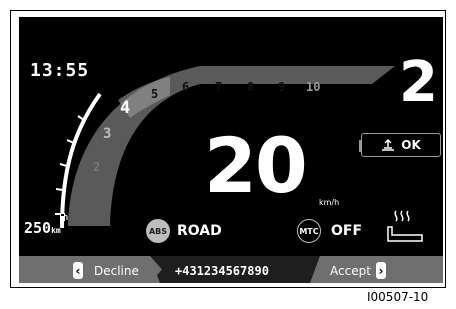 The image size is (456, 309). I want to click on figure-caption: I00507-10, so click(398, 297).